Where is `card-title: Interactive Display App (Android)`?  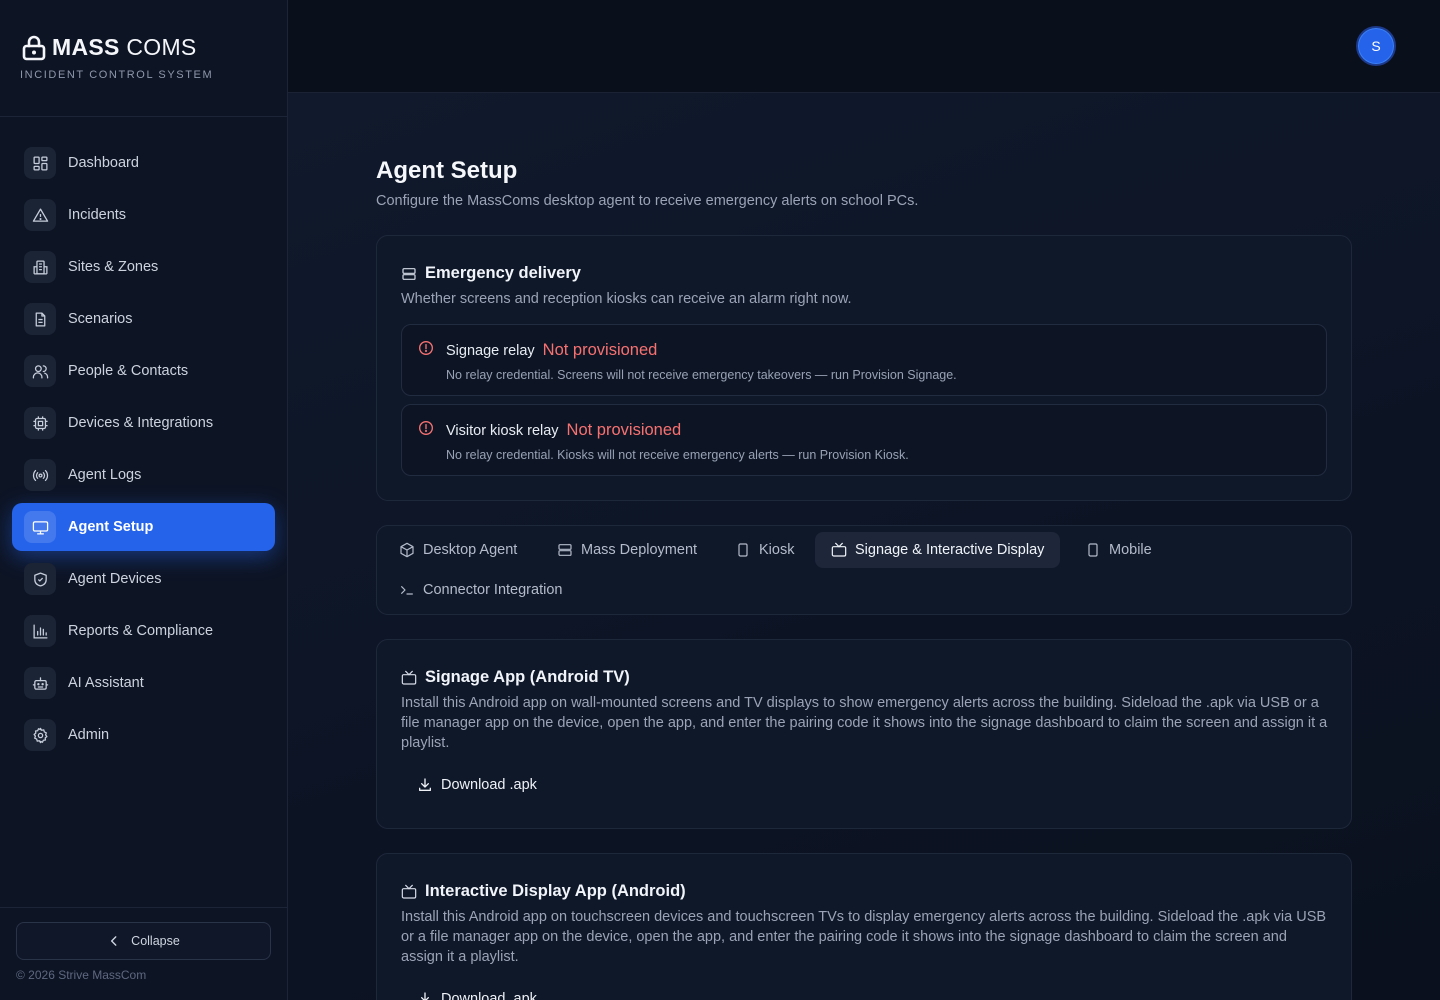 card-title: Interactive Display App (Android) is located at coordinates (555, 891).